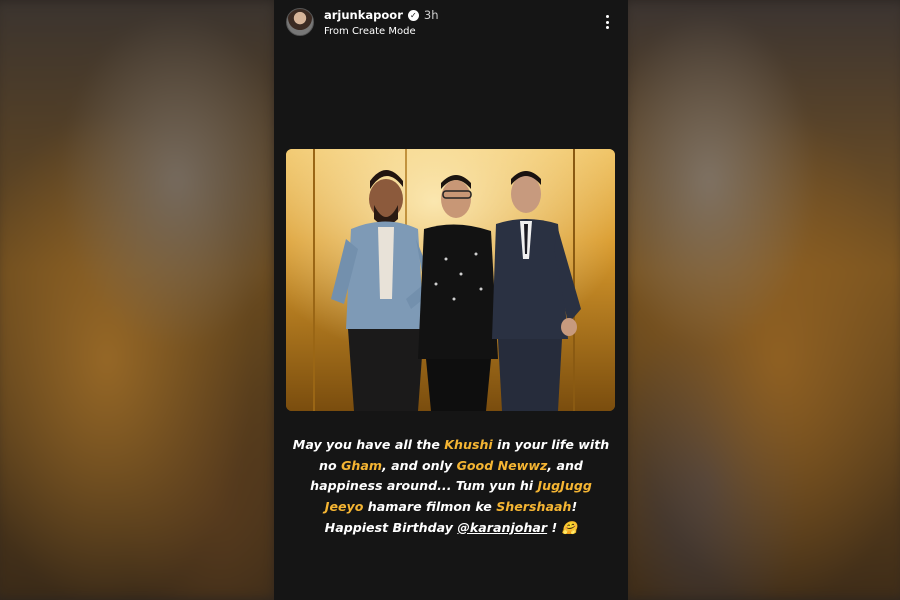  Describe the element at coordinates (300, 22) in the screenshot. I see `avatar` at that location.